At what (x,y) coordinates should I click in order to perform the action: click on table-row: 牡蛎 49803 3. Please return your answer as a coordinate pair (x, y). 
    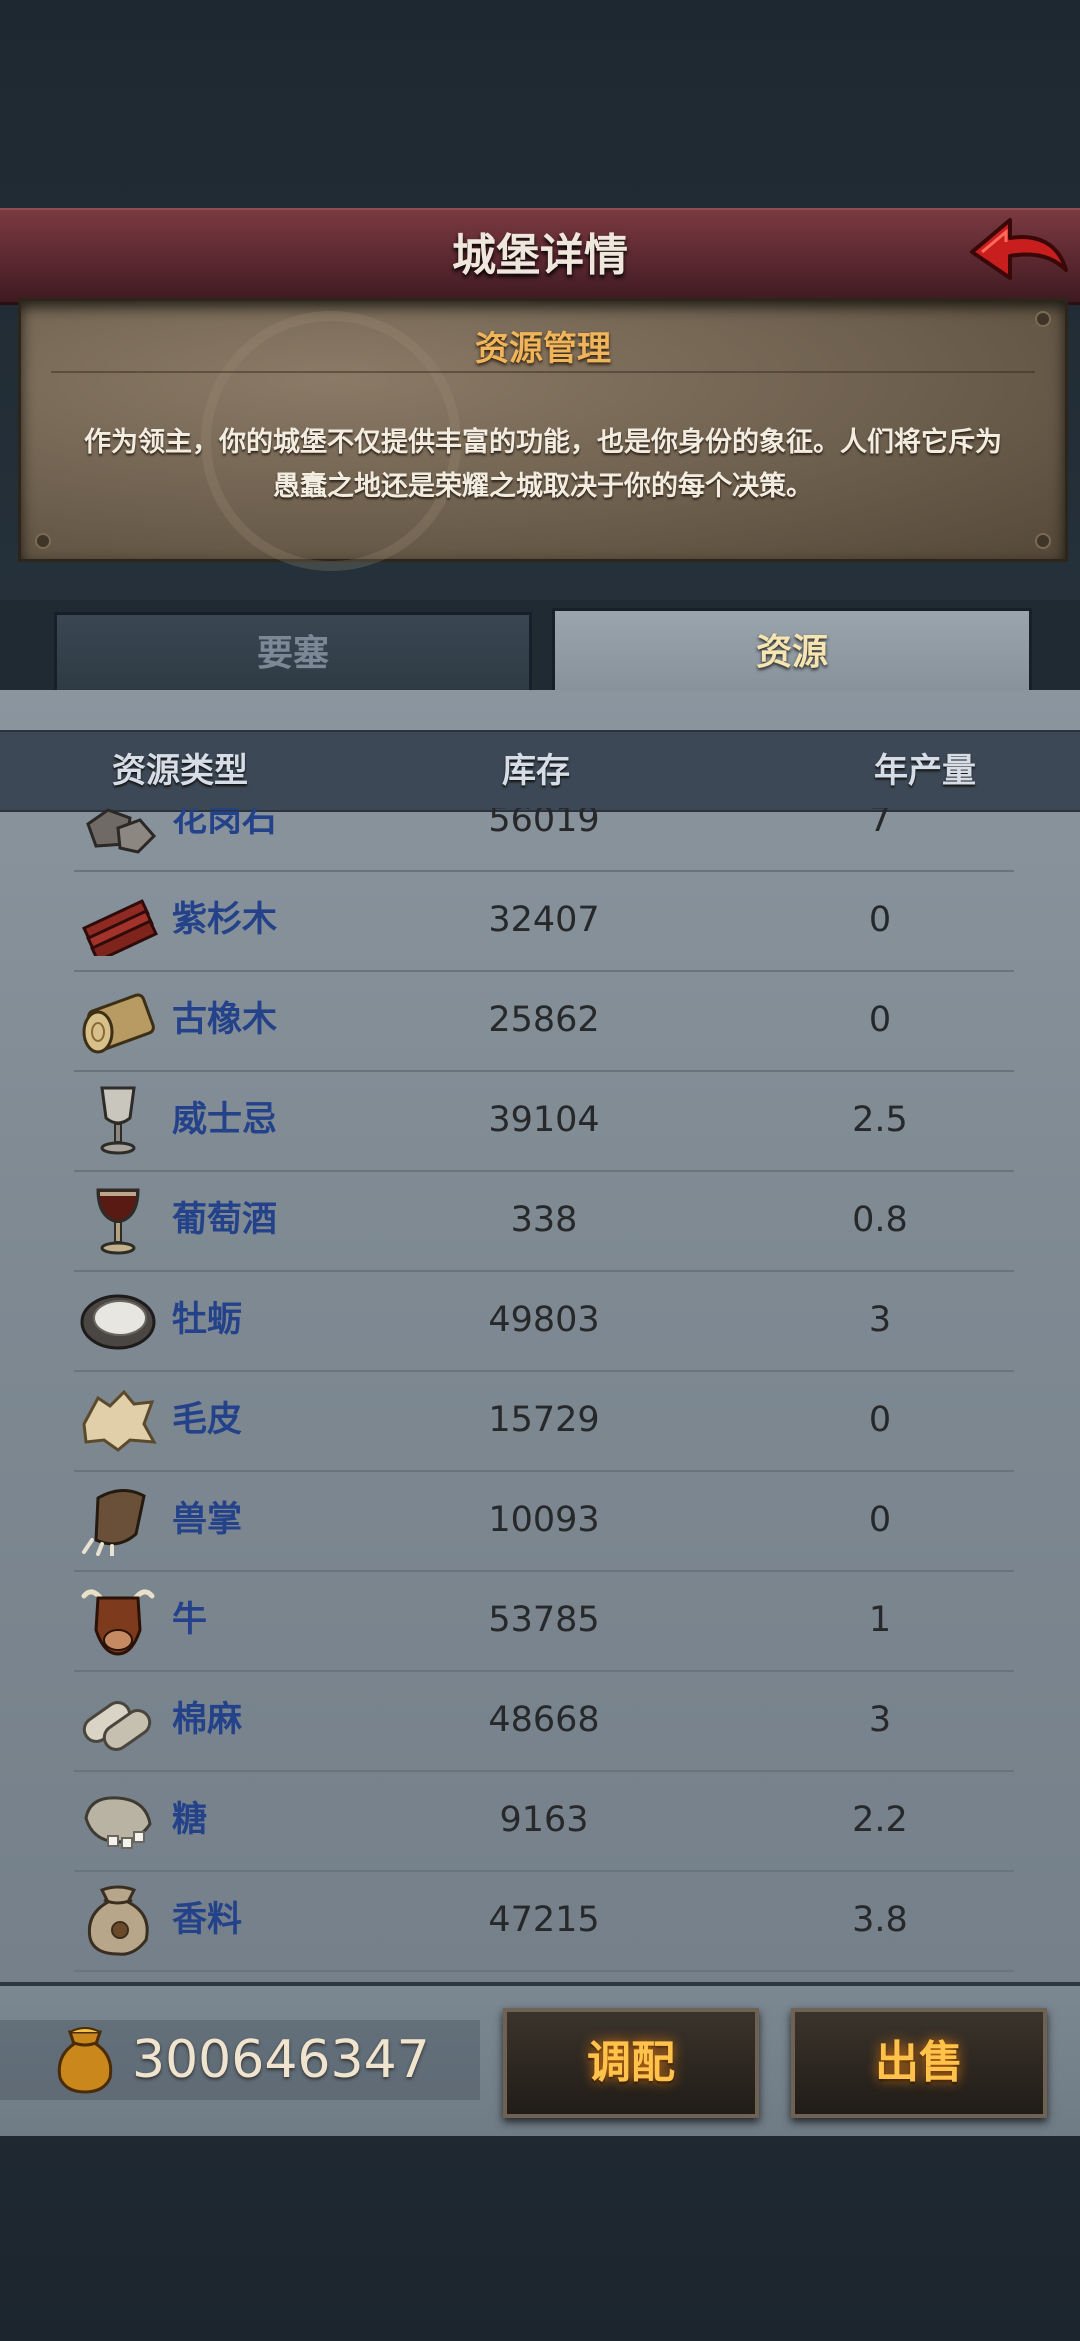
    Looking at the image, I should click on (544, 1321).